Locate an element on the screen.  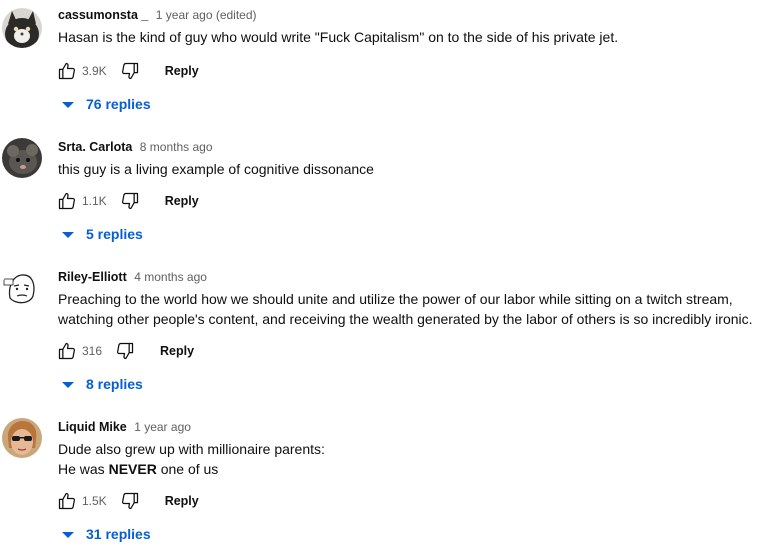
view-replies-button: 31 replies is located at coordinates (106, 534).